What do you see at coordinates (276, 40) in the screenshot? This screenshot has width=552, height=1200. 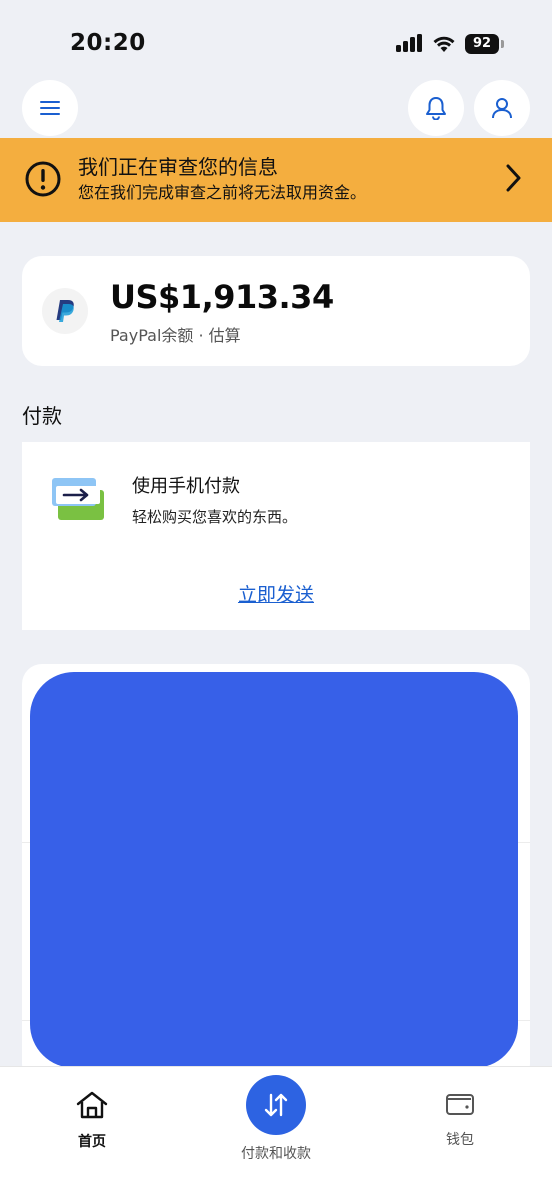 I see `status-bar: 20:20 92` at bounding box center [276, 40].